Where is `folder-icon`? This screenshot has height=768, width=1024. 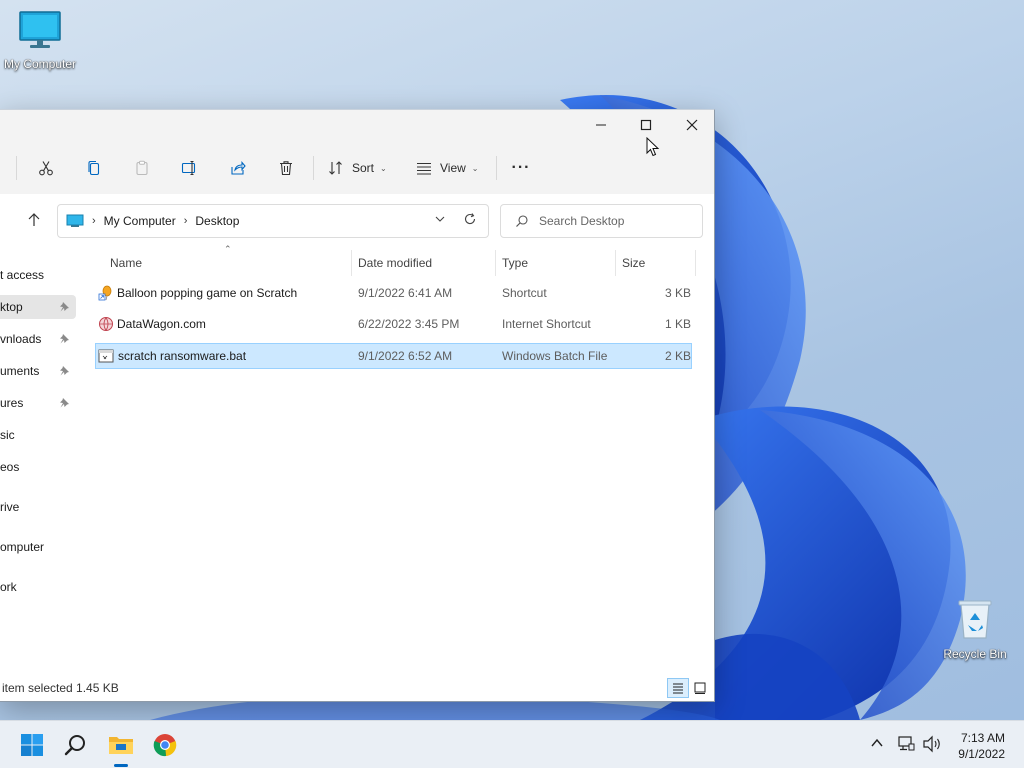
folder-icon is located at coordinates (121, 745).